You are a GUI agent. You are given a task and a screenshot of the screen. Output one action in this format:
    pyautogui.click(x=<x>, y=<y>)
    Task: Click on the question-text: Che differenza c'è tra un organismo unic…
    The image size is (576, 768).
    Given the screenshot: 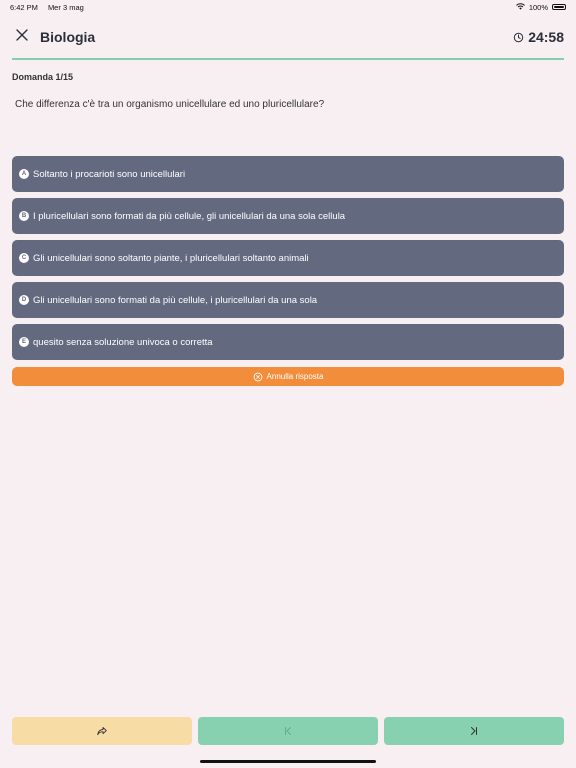 What is the action you would take?
    pyautogui.click(x=170, y=104)
    